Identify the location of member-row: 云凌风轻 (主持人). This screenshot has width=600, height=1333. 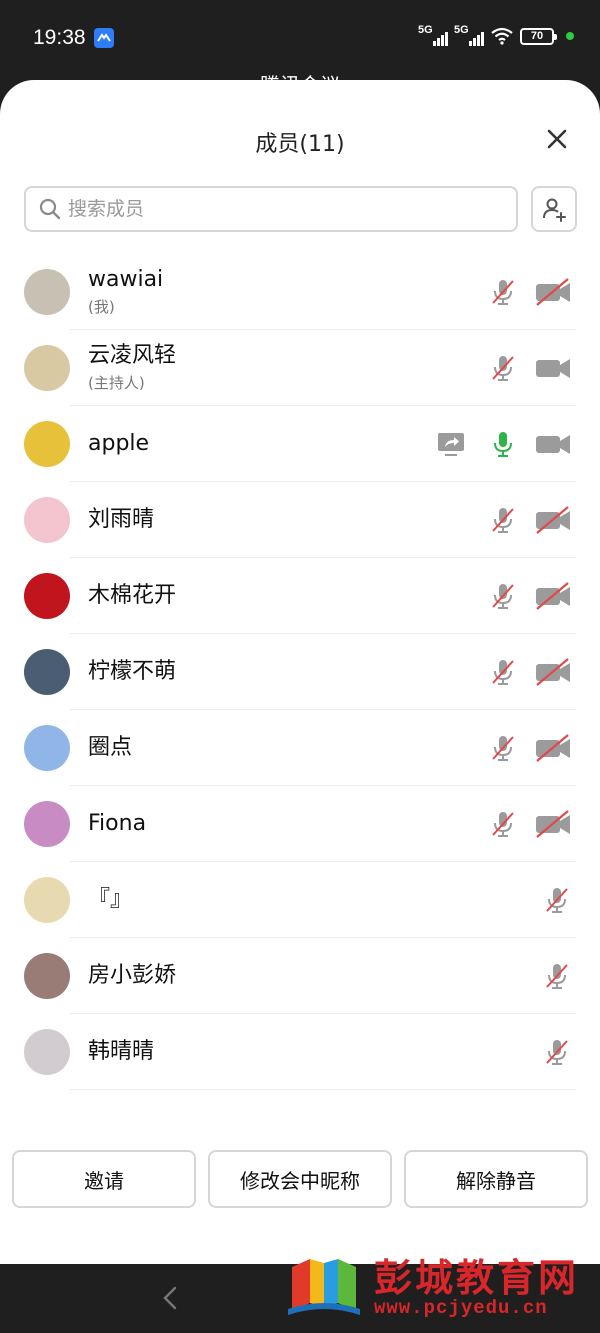
(300, 368).